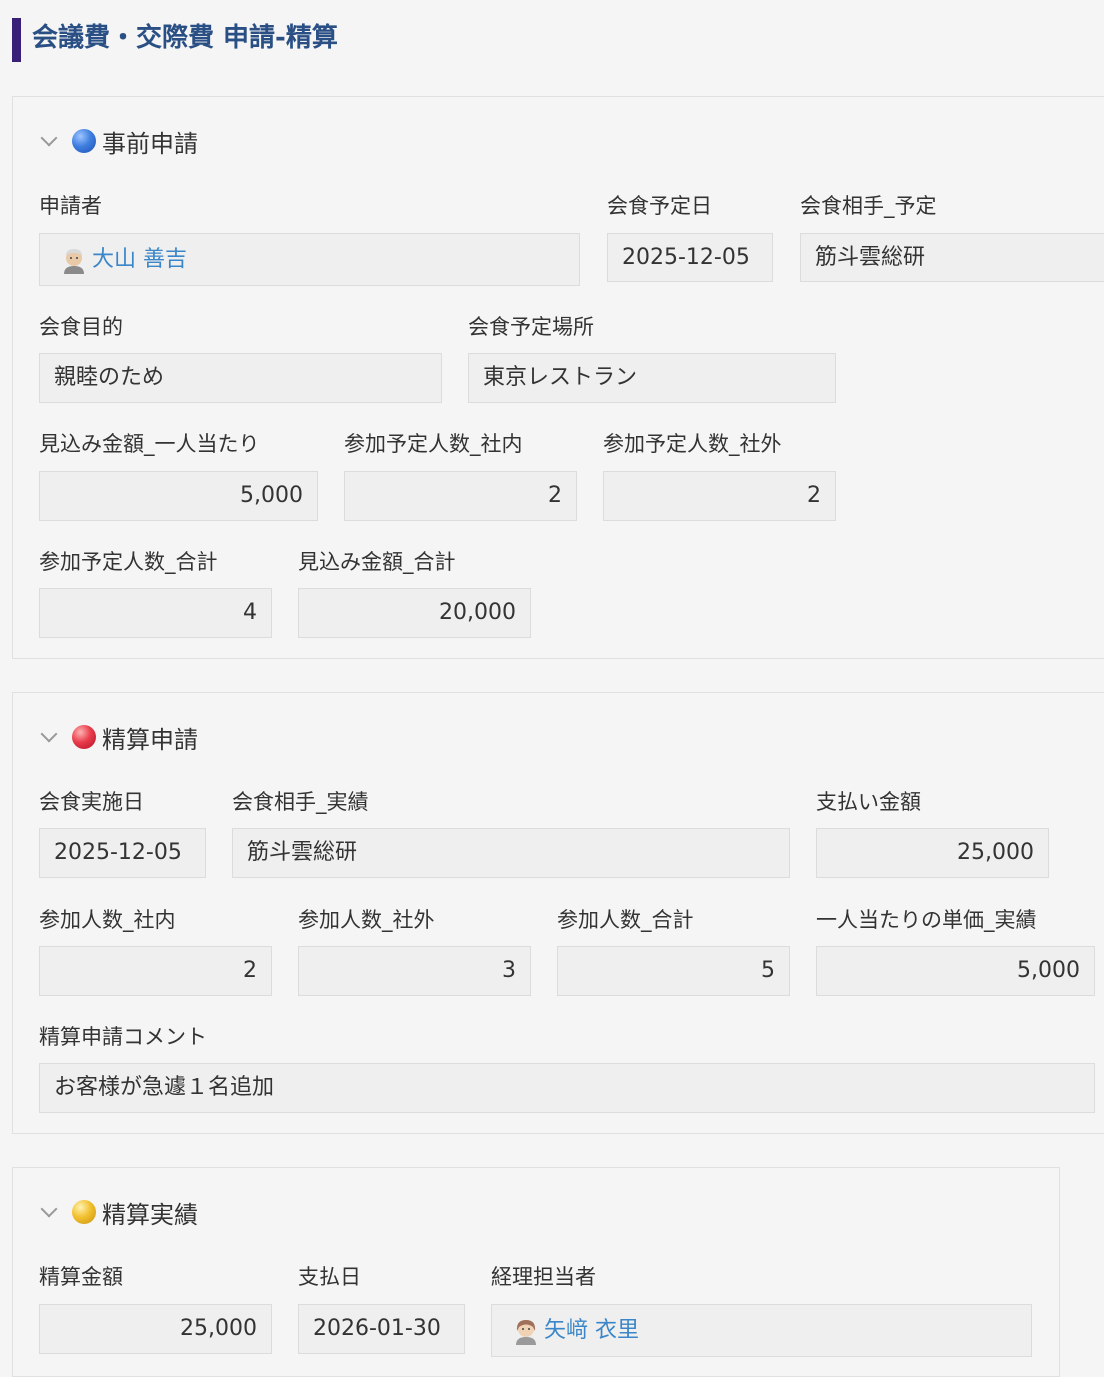  What do you see at coordinates (155, 971) in the screenshot?
I see `actual-internal-field: 2` at bounding box center [155, 971].